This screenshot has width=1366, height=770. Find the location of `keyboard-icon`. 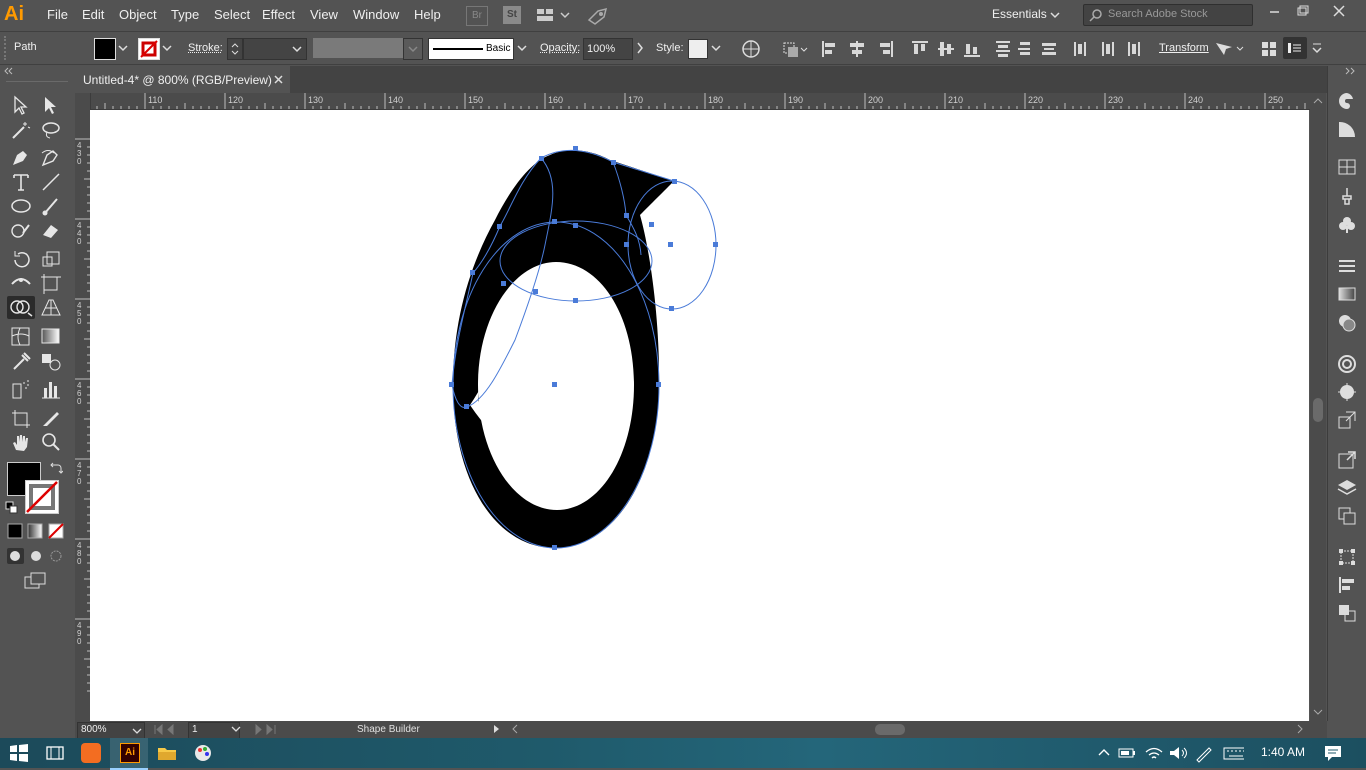

keyboard-icon is located at coordinates (1233, 753).